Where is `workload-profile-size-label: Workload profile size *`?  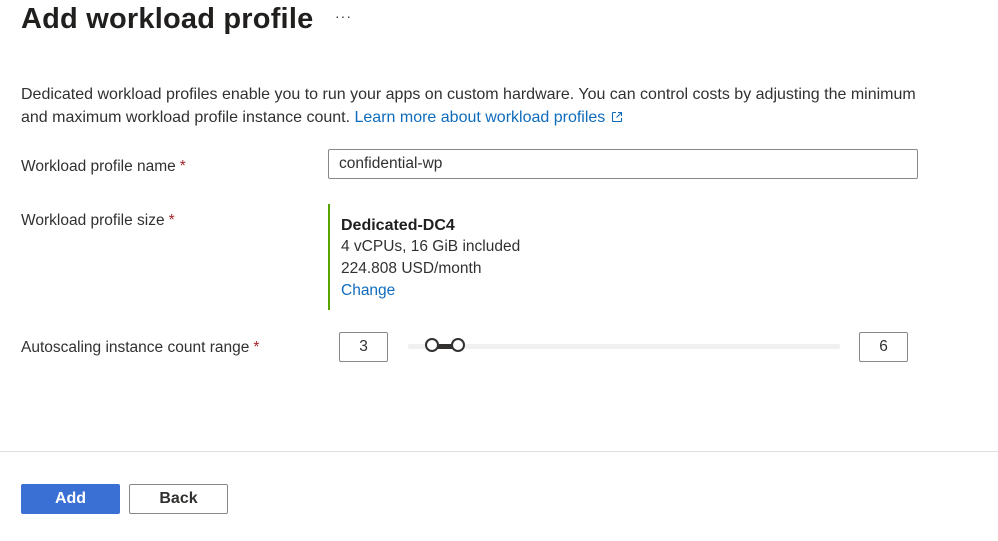 workload-profile-size-label: Workload profile size * is located at coordinates (98, 221).